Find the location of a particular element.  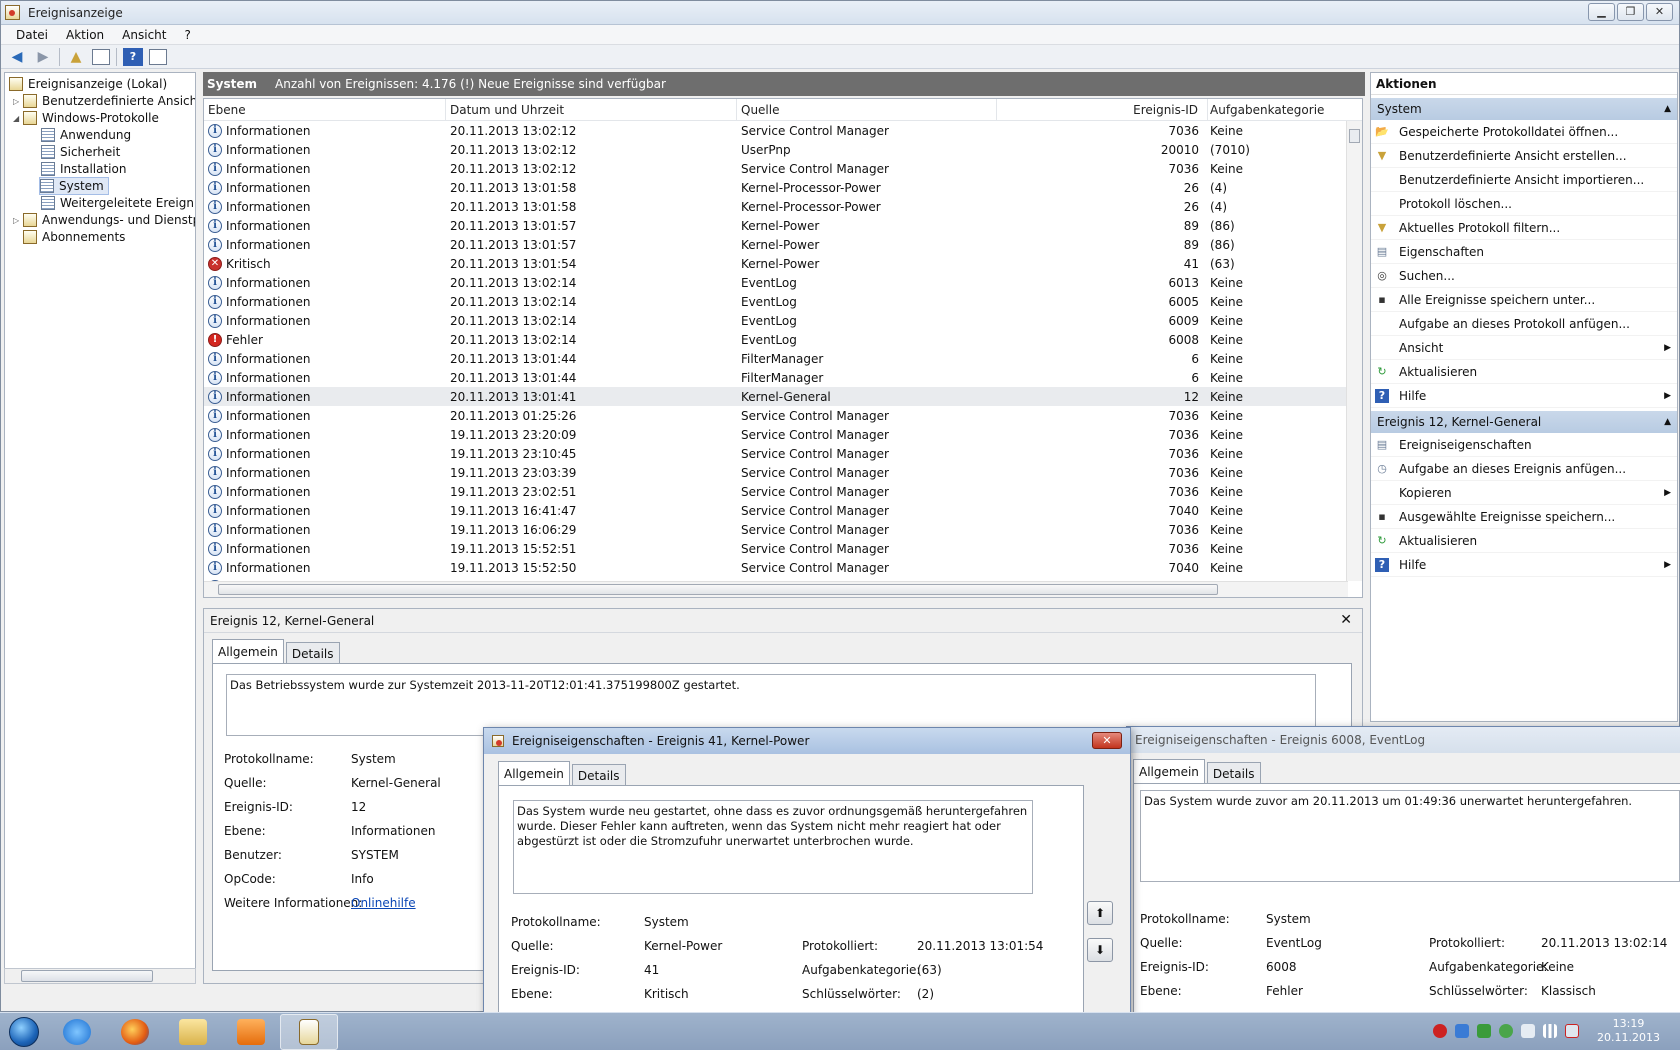

taskbar-firefox is located at coordinates (135, 1032).